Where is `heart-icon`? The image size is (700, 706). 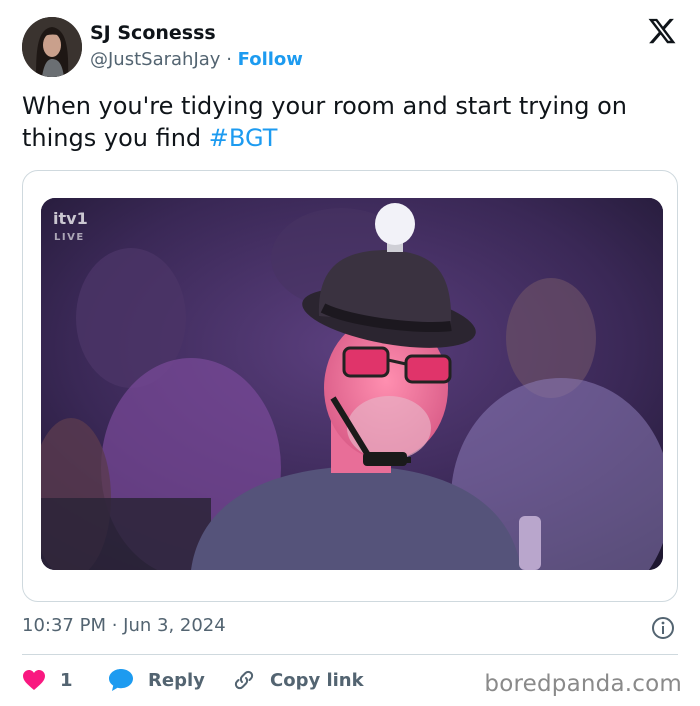
heart-icon is located at coordinates (34, 680).